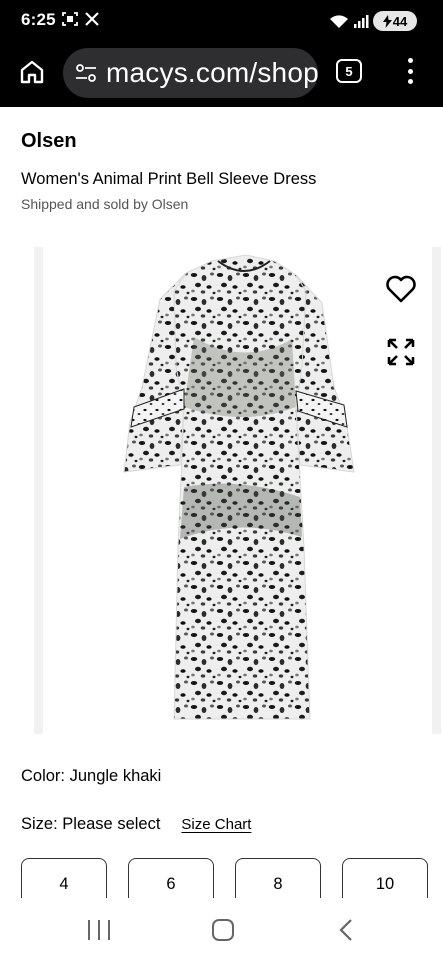 This screenshot has height=960, width=443. Describe the element at coordinates (105, 204) in the screenshot. I see `seller-info: Shipped and sold by Olsen` at that location.